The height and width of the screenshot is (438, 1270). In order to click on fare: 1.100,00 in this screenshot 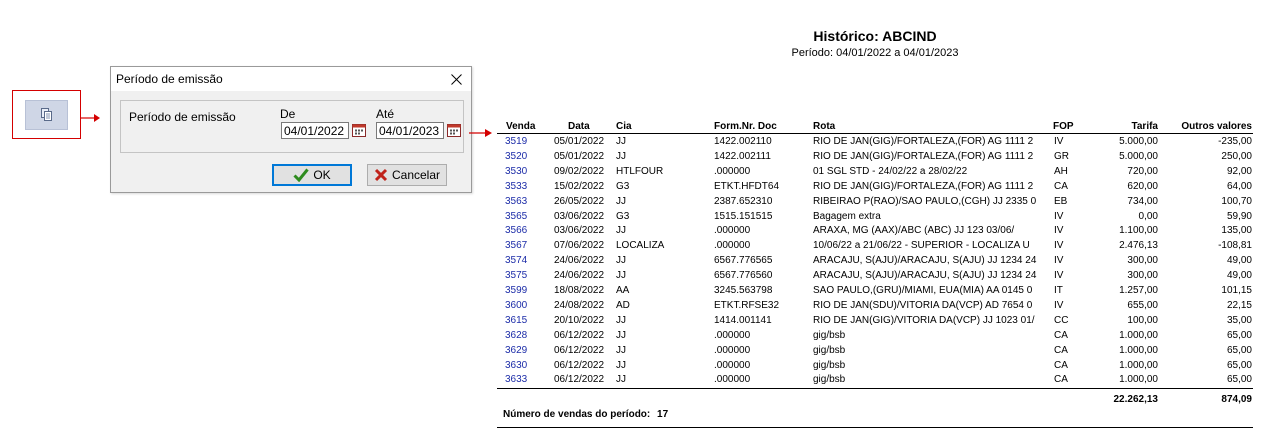, I will do `click(1138, 231)`.